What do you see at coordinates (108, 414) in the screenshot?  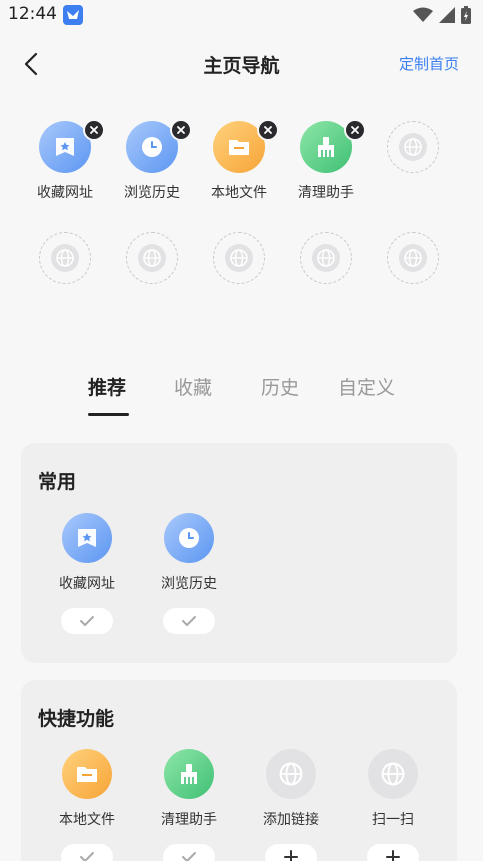 I see `active-tab-indicator` at bounding box center [108, 414].